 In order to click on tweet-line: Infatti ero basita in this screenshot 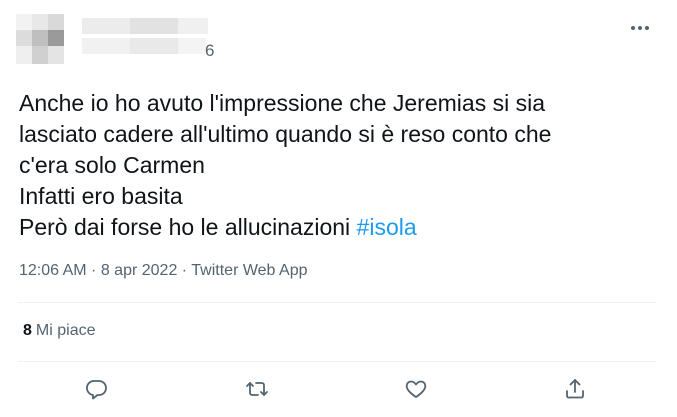, I will do `click(101, 196)`.